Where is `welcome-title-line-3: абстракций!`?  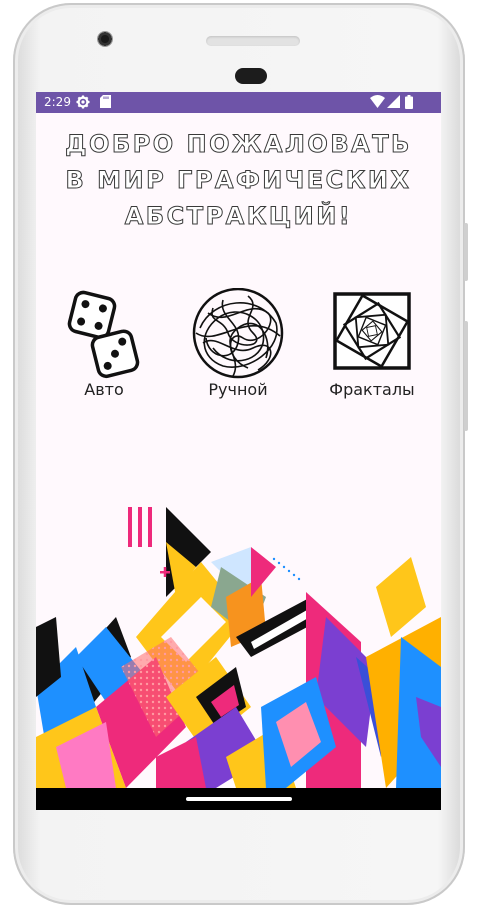
welcome-title-line-3: абстракций! is located at coordinates (238, 216).